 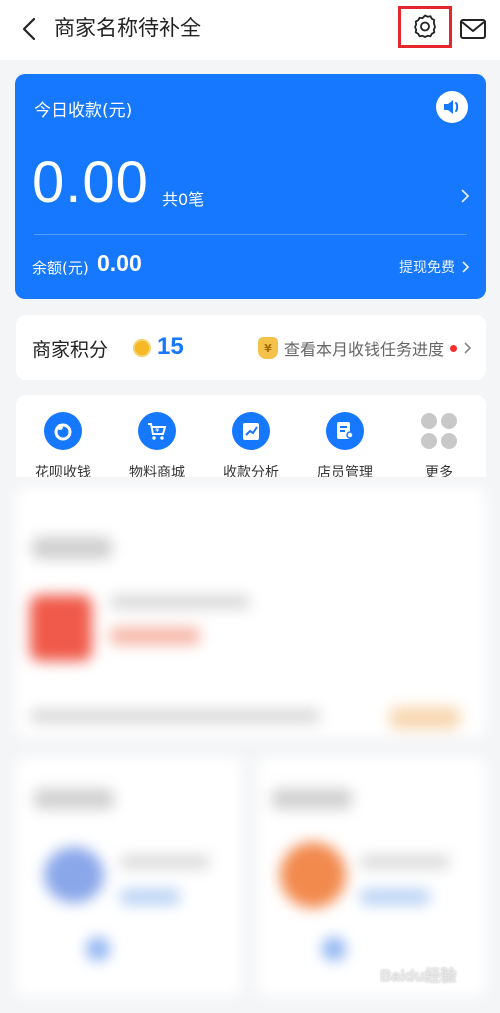 I want to click on balance-label: 余额(元), so click(x=60, y=268).